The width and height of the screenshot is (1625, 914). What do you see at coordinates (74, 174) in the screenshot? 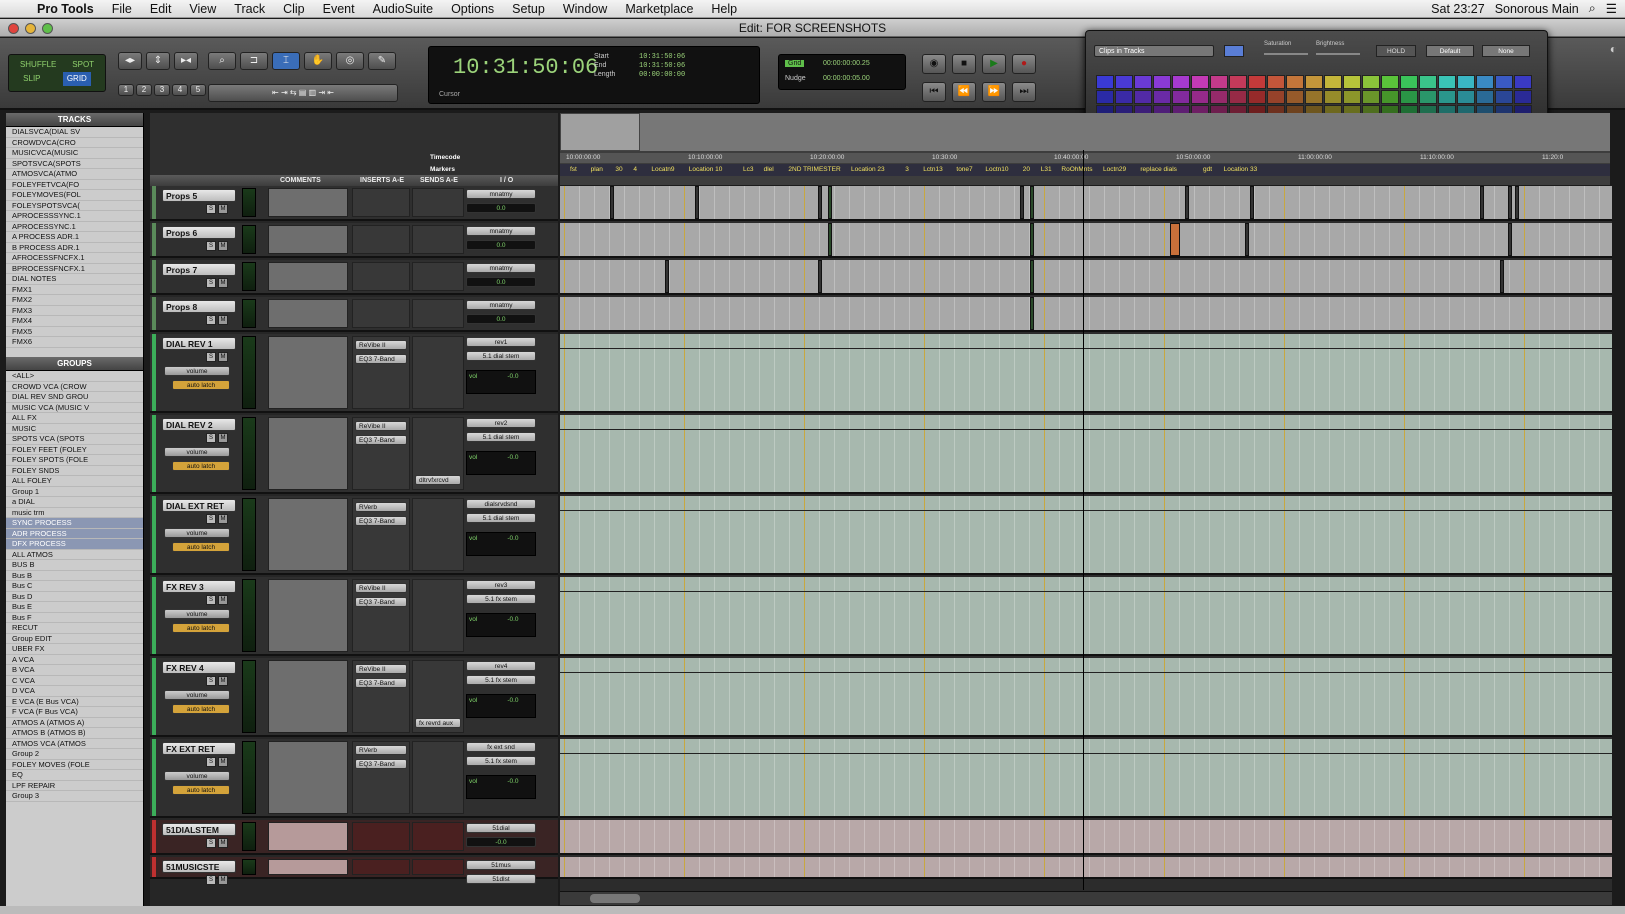
I see `track-list-item: ATMOSVCA(ATMO` at bounding box center [74, 174].